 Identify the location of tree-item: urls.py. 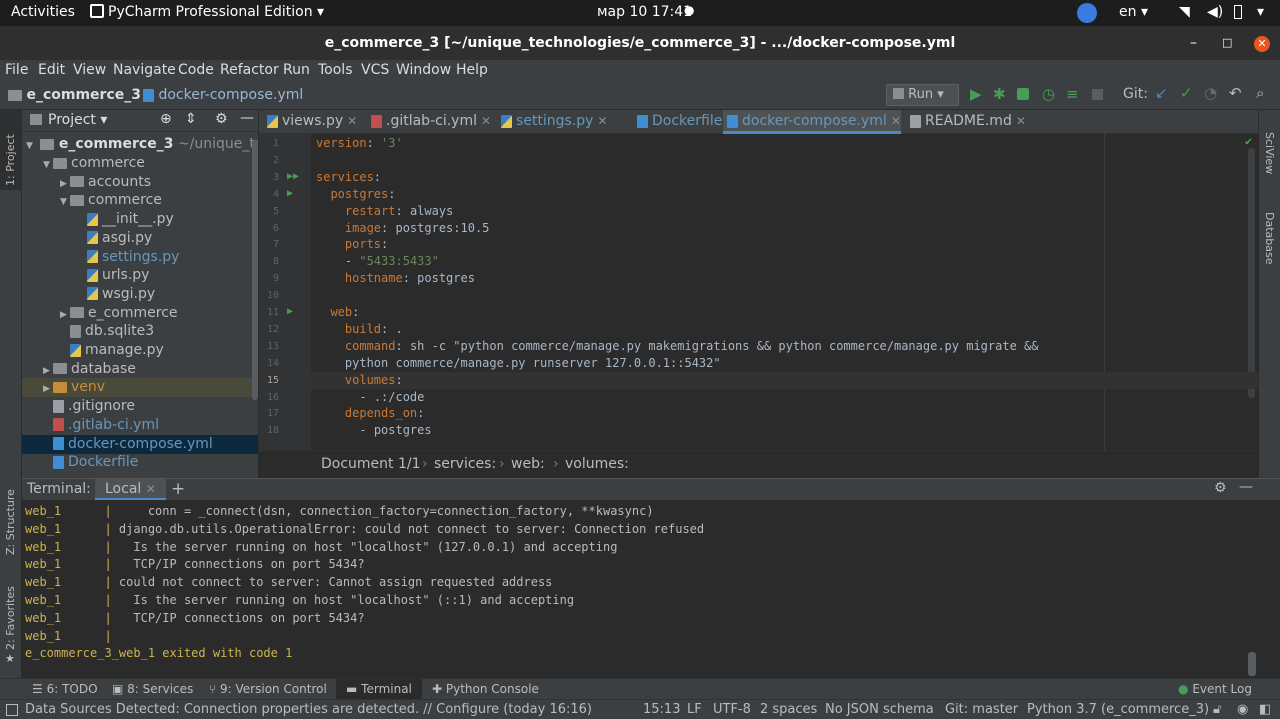
(140, 275).